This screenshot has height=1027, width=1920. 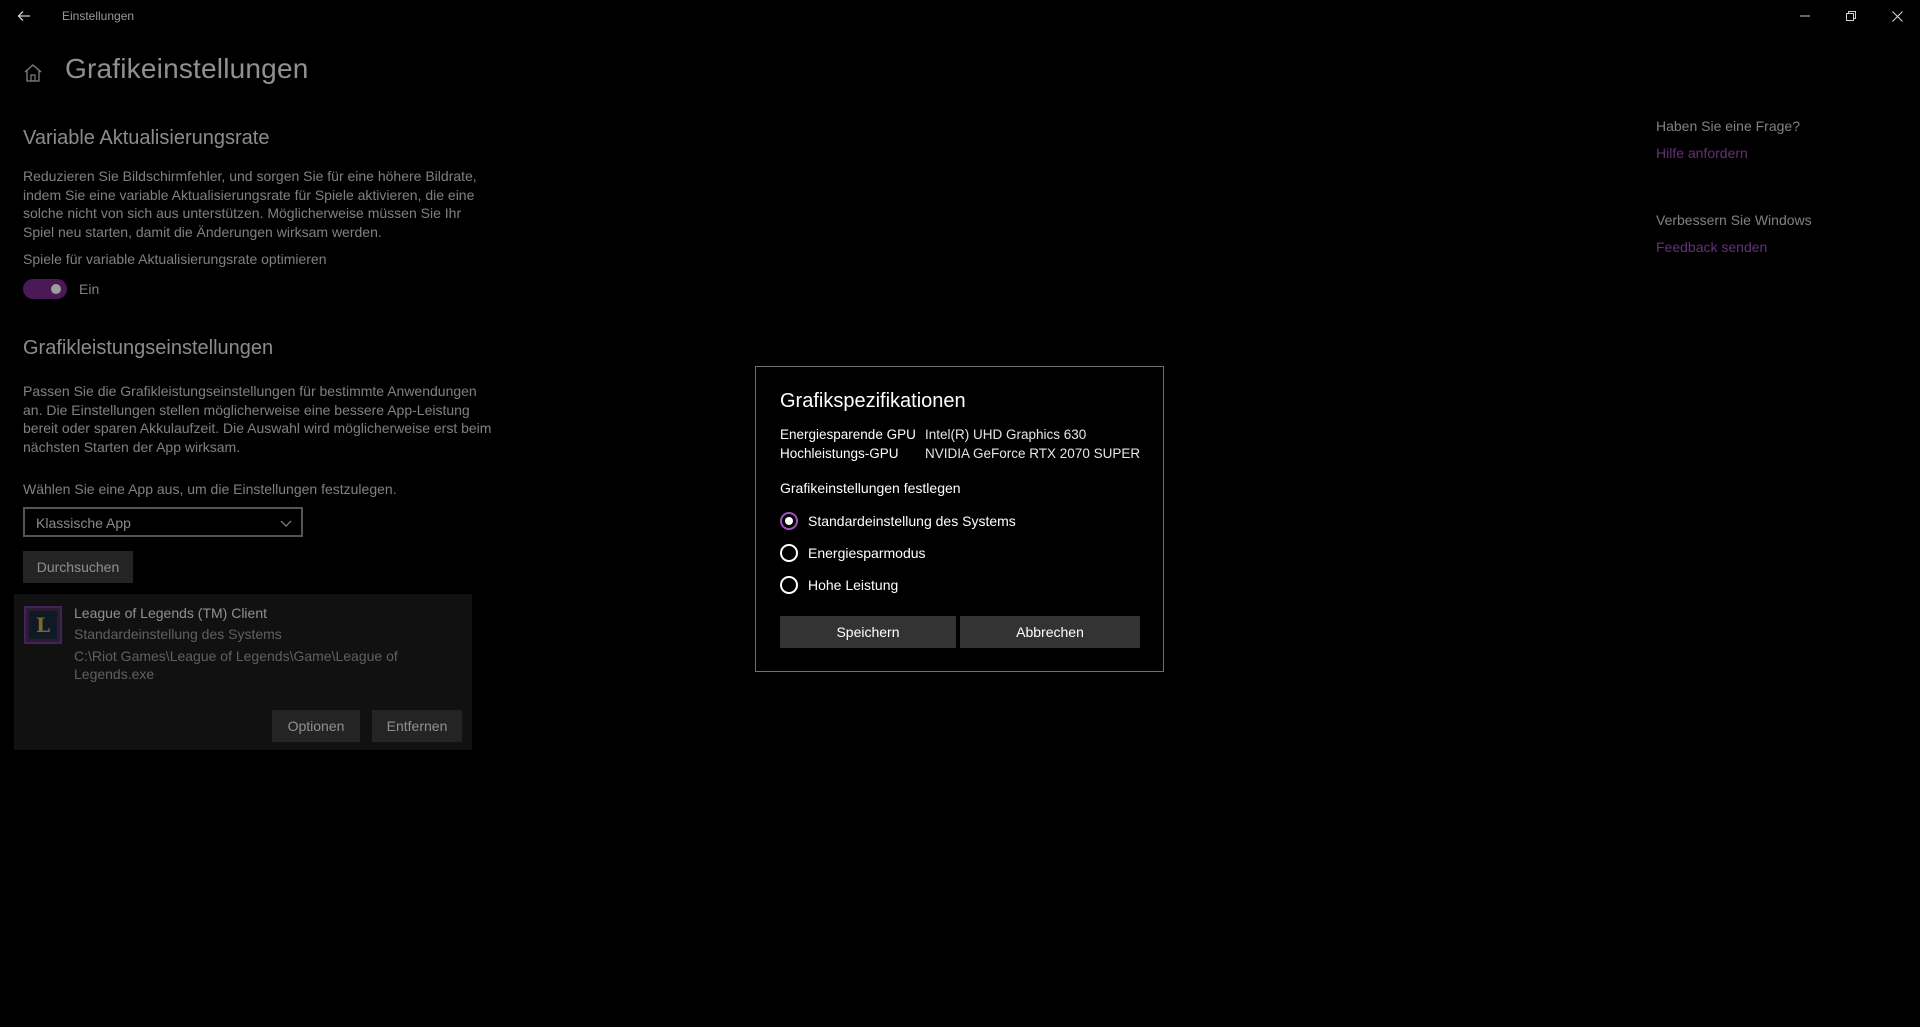 What do you see at coordinates (789, 521) in the screenshot?
I see `radio-selected` at bounding box center [789, 521].